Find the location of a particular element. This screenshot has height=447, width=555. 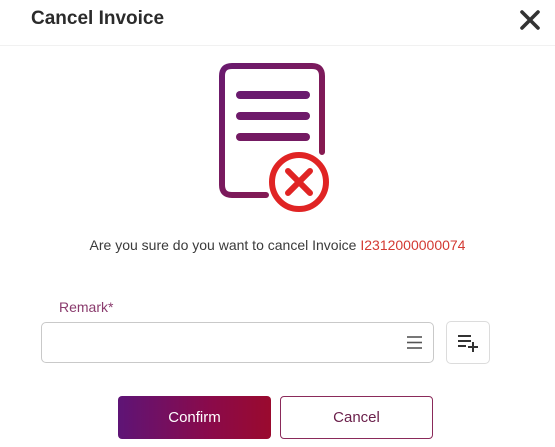

invoice-number: I2312000000074 is located at coordinates (413, 245).